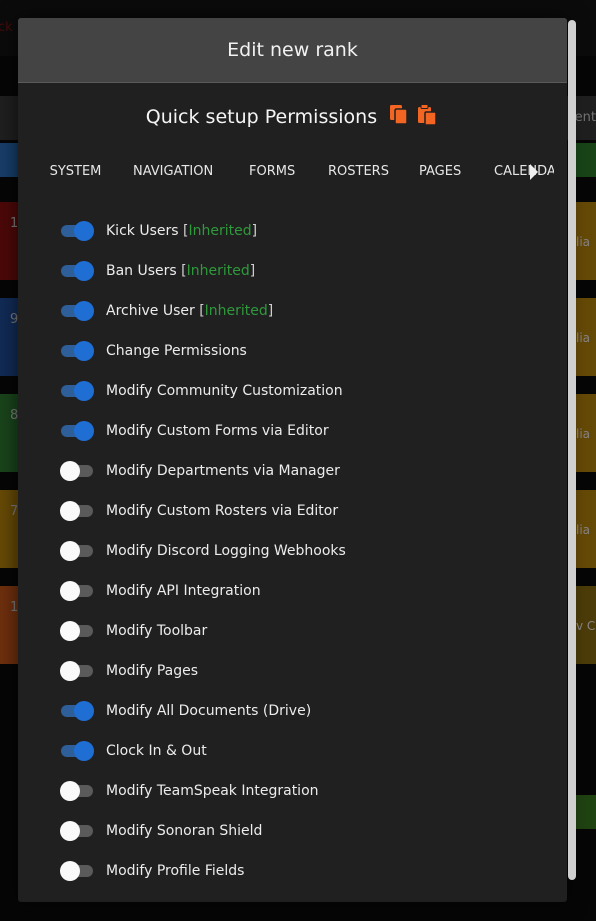 This screenshot has width=596, height=921. What do you see at coordinates (300, 271) in the screenshot?
I see `permission-row: Ban Users [Inherited]` at bounding box center [300, 271].